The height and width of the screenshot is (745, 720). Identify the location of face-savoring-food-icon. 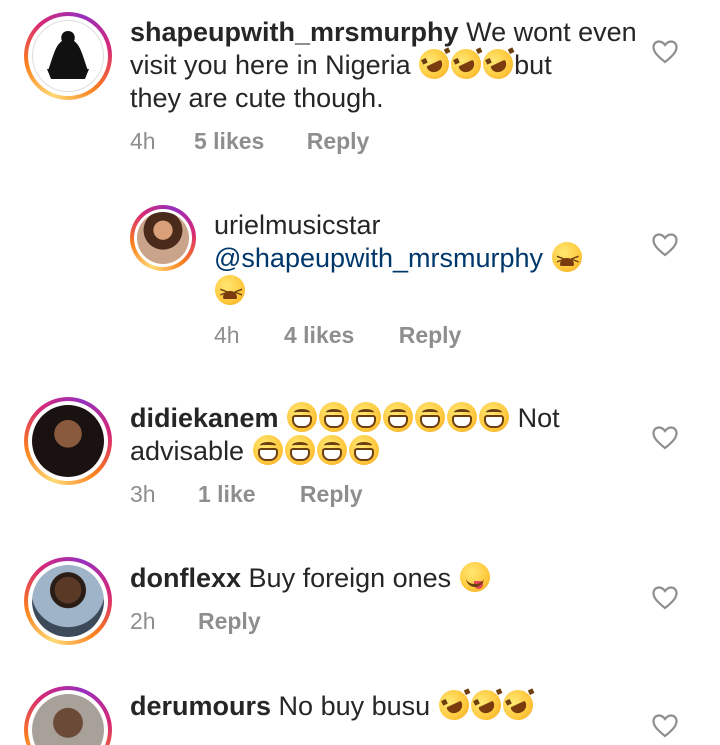
(474, 577).